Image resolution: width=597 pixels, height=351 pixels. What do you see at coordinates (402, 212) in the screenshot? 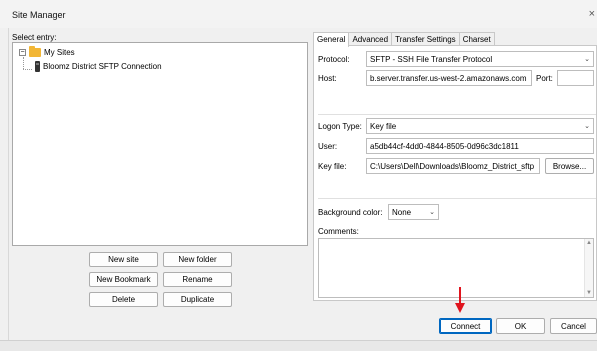
I see `background-color-value: None` at bounding box center [402, 212].